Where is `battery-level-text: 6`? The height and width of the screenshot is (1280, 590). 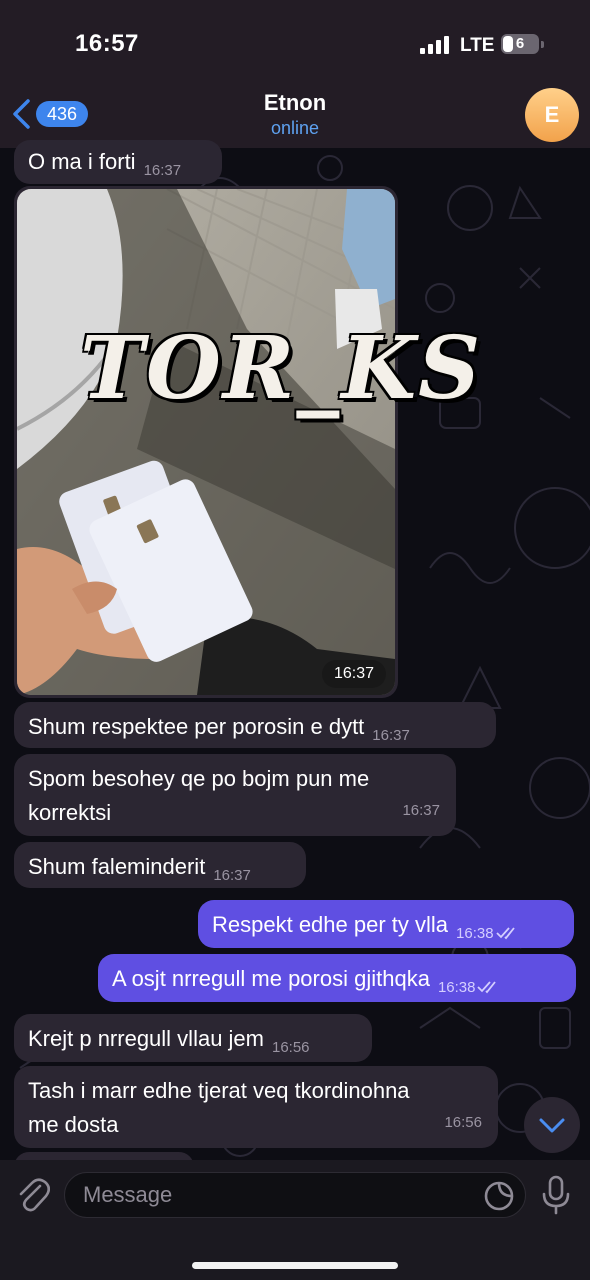
battery-level-text: 6 is located at coordinates (520, 43).